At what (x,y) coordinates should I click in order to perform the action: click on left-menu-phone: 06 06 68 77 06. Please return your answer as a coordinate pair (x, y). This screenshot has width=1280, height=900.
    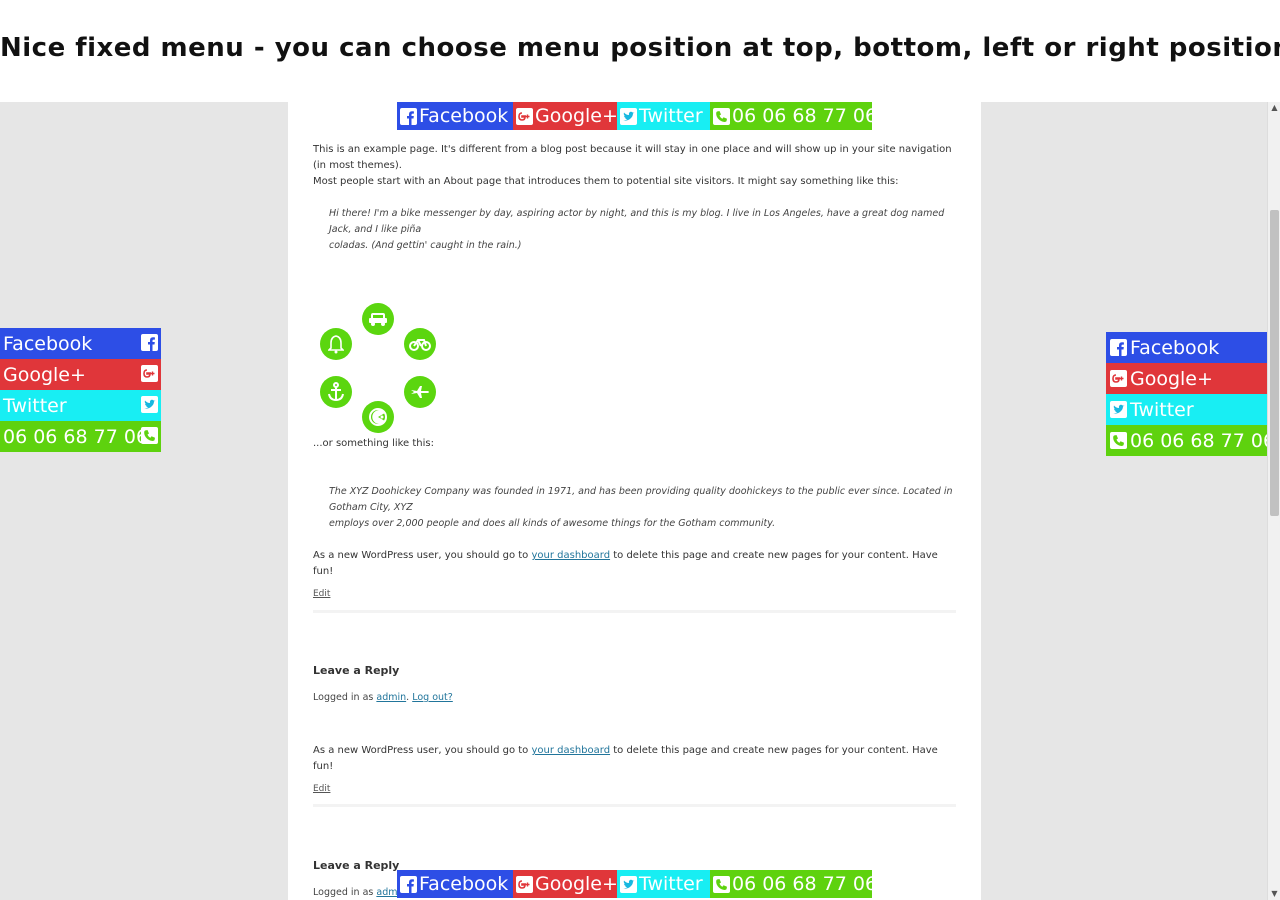
    Looking at the image, I should click on (80, 436).